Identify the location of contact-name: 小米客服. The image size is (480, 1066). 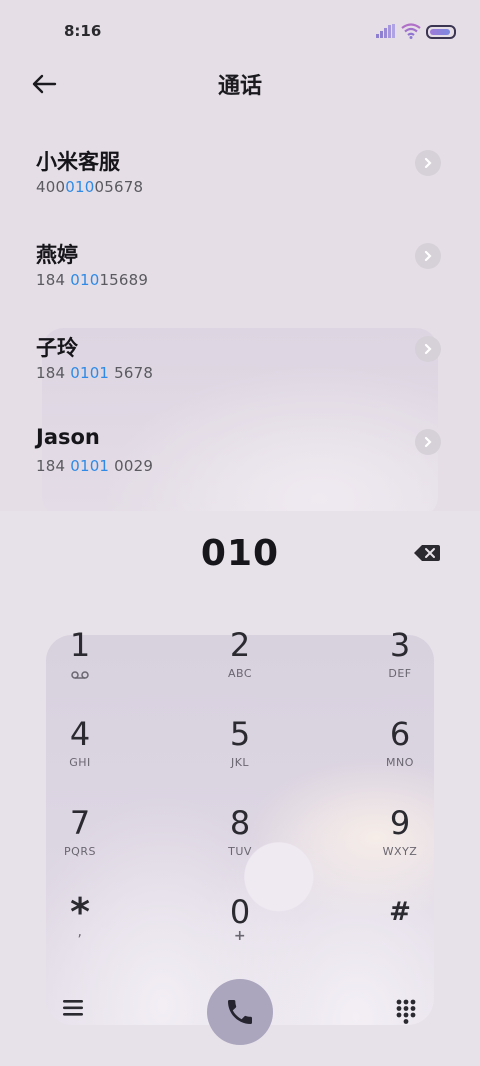
(78, 162).